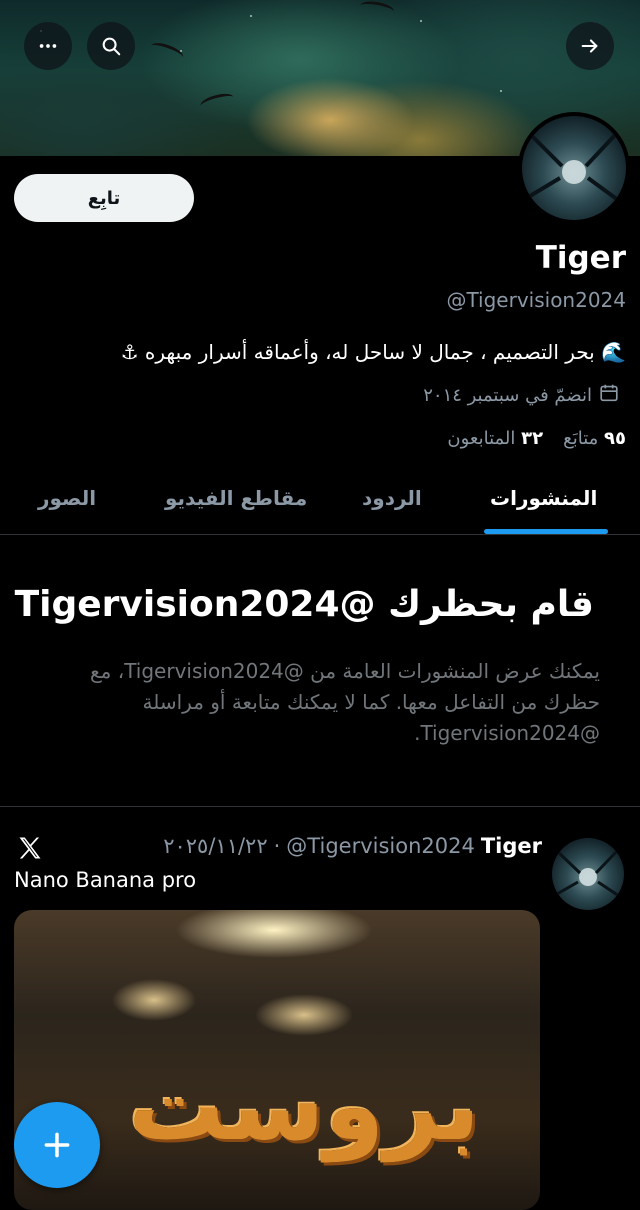  I want to click on tweet-text: Nano Banana pro, so click(105, 880).